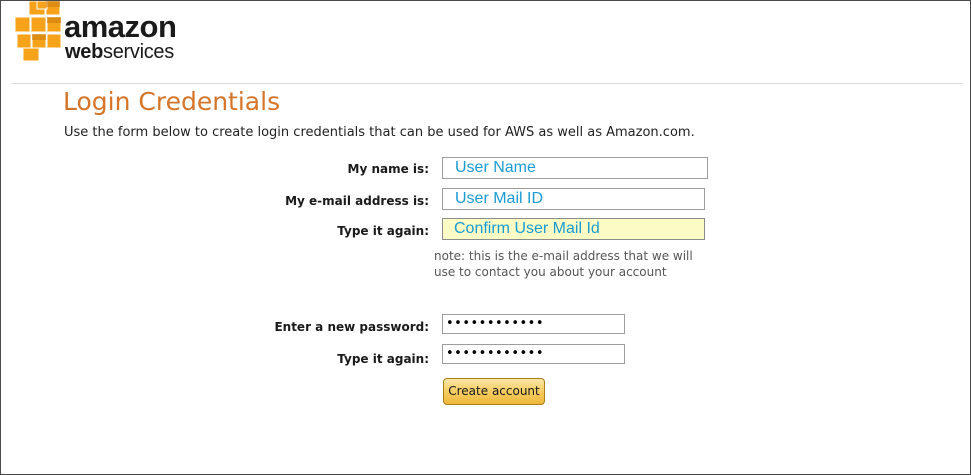 Image resolution: width=971 pixels, height=475 pixels. What do you see at coordinates (351, 327) in the screenshot?
I see `password-label: Enter a new password:` at bounding box center [351, 327].